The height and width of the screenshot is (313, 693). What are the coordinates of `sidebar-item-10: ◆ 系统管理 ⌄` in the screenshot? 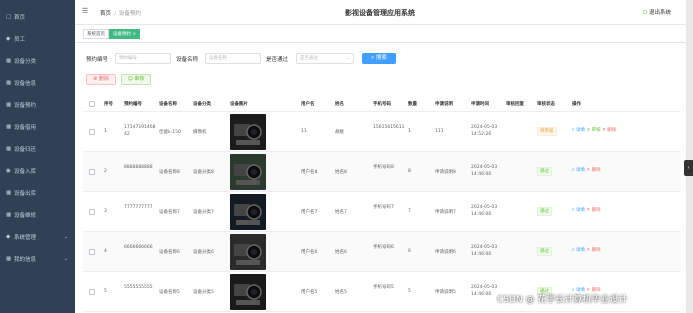 It's located at (37, 237).